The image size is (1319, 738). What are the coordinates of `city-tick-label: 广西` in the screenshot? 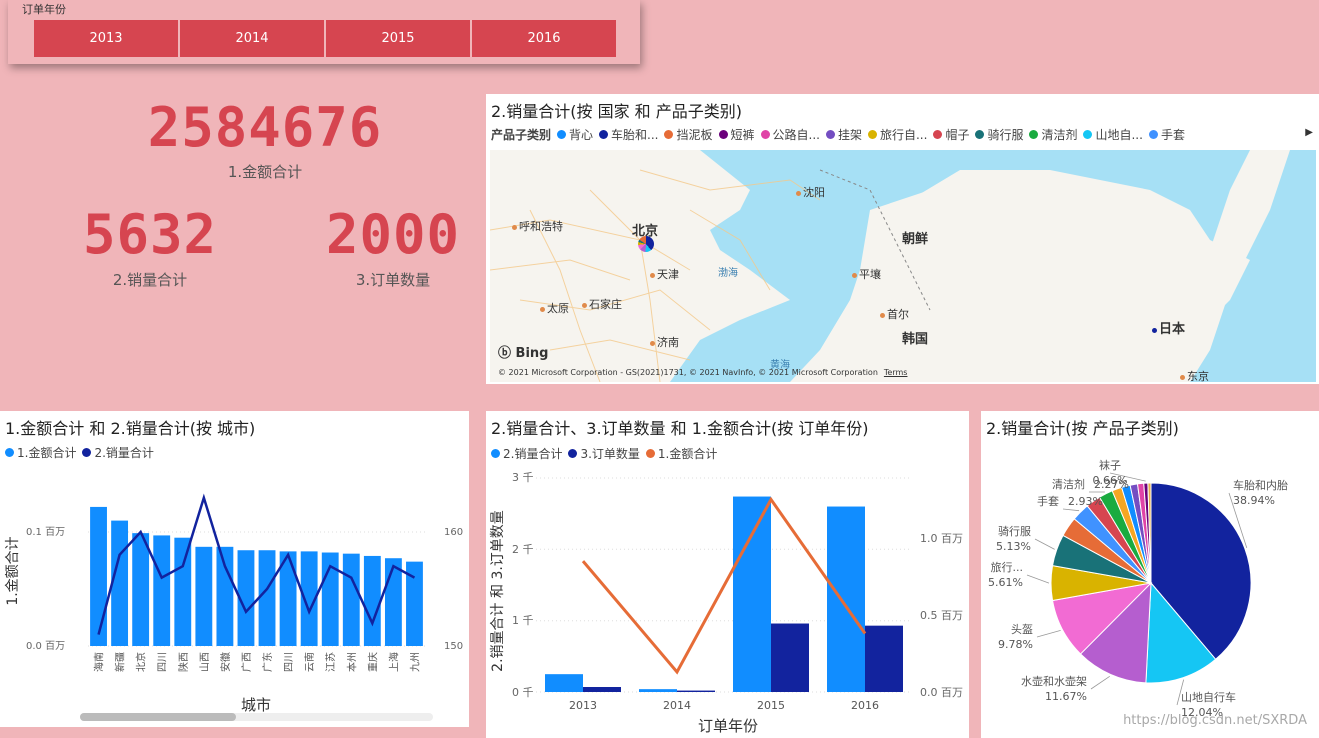 It's located at (247, 662).